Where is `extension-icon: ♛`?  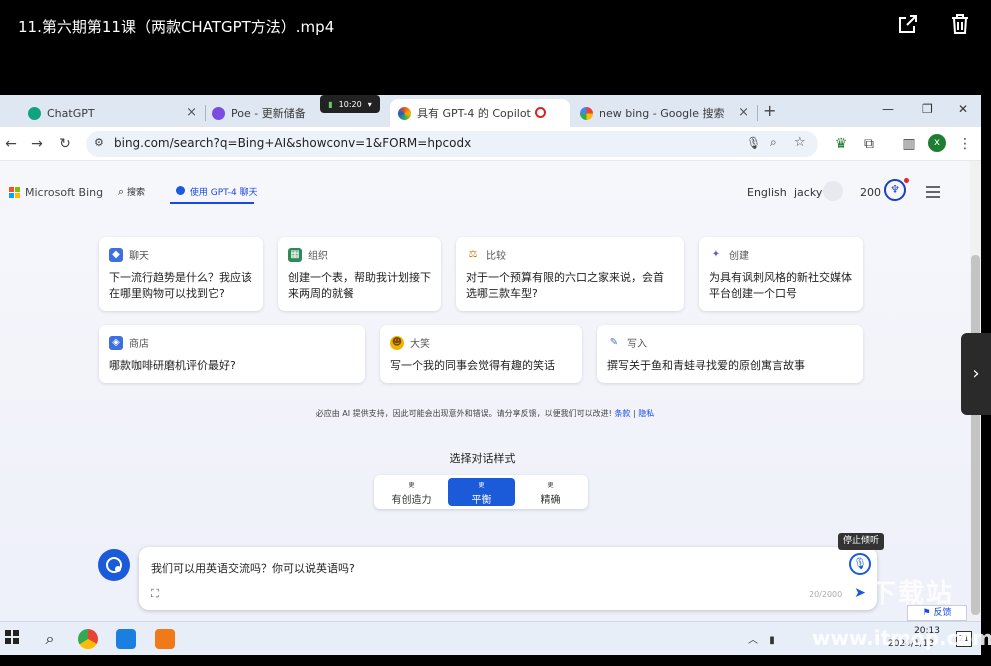 extension-icon: ♛ is located at coordinates (841, 144).